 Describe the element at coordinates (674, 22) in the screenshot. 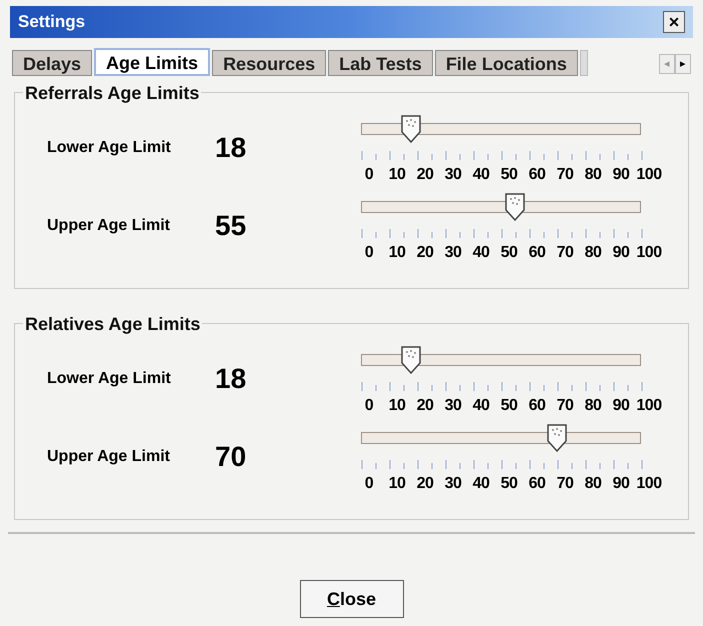

I see `close-button: ×` at that location.